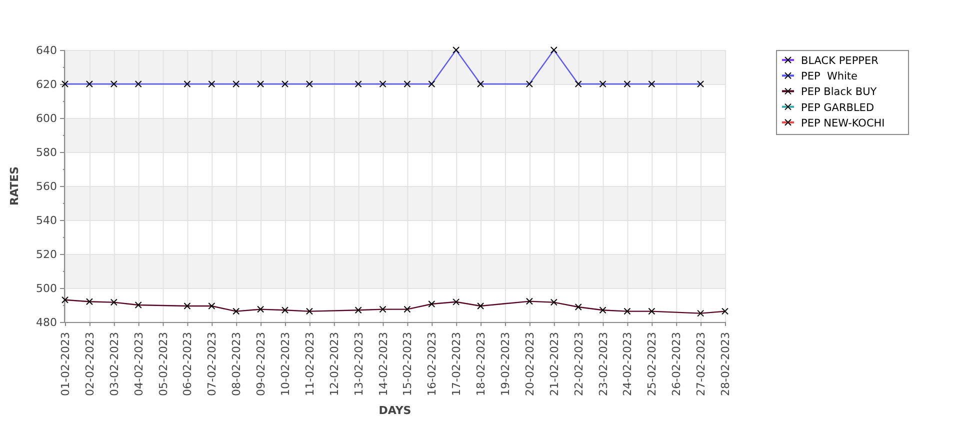 The height and width of the screenshot is (429, 975). What do you see at coordinates (529, 364) in the screenshot?
I see `x-tick-label: 20-02-2023` at bounding box center [529, 364].